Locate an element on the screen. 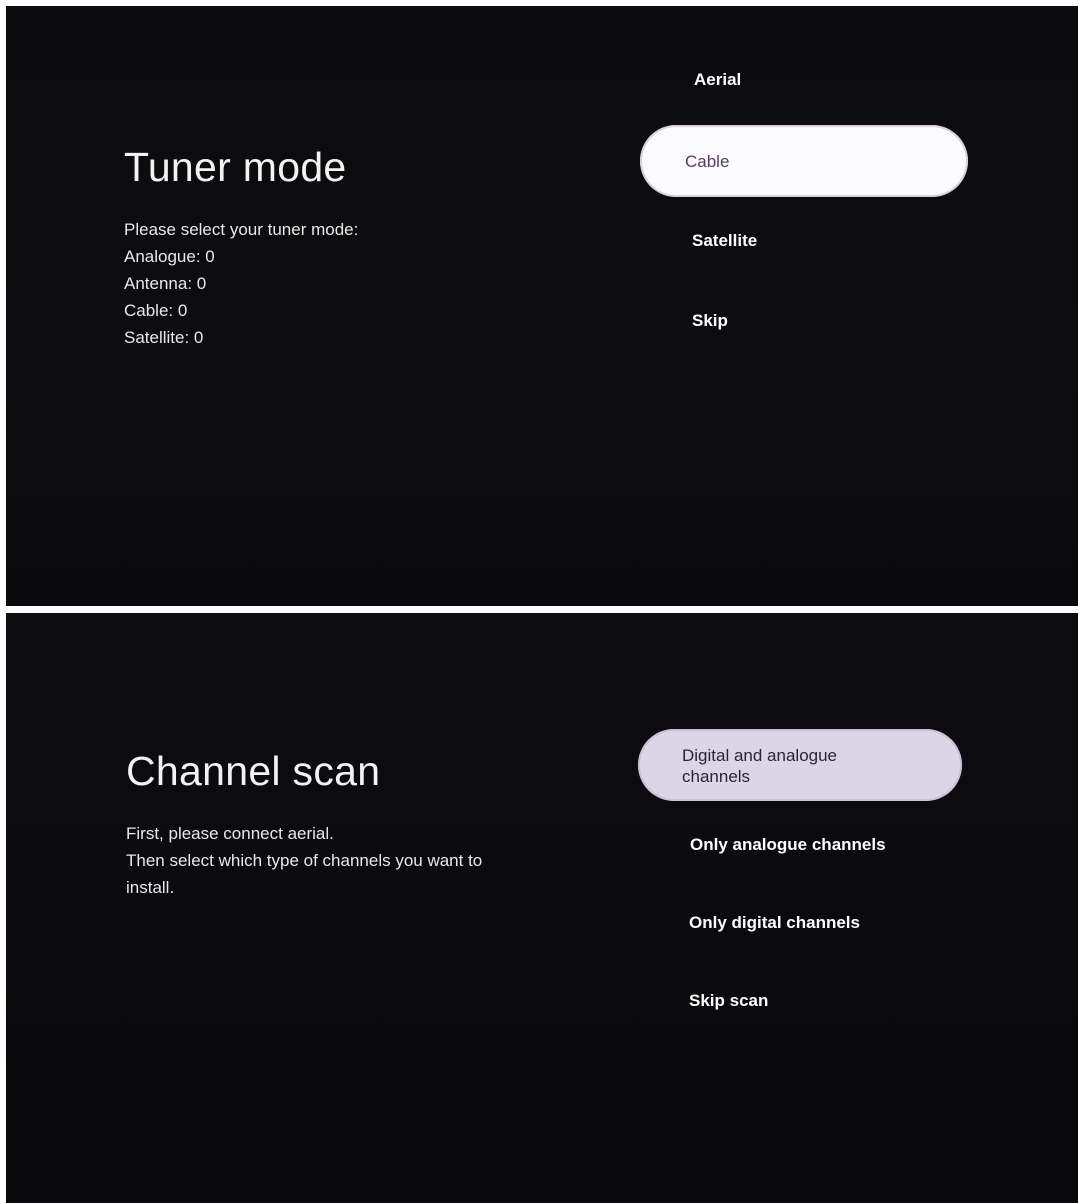 The height and width of the screenshot is (1203, 1079). option-aerial: Aerial is located at coordinates (717, 80).